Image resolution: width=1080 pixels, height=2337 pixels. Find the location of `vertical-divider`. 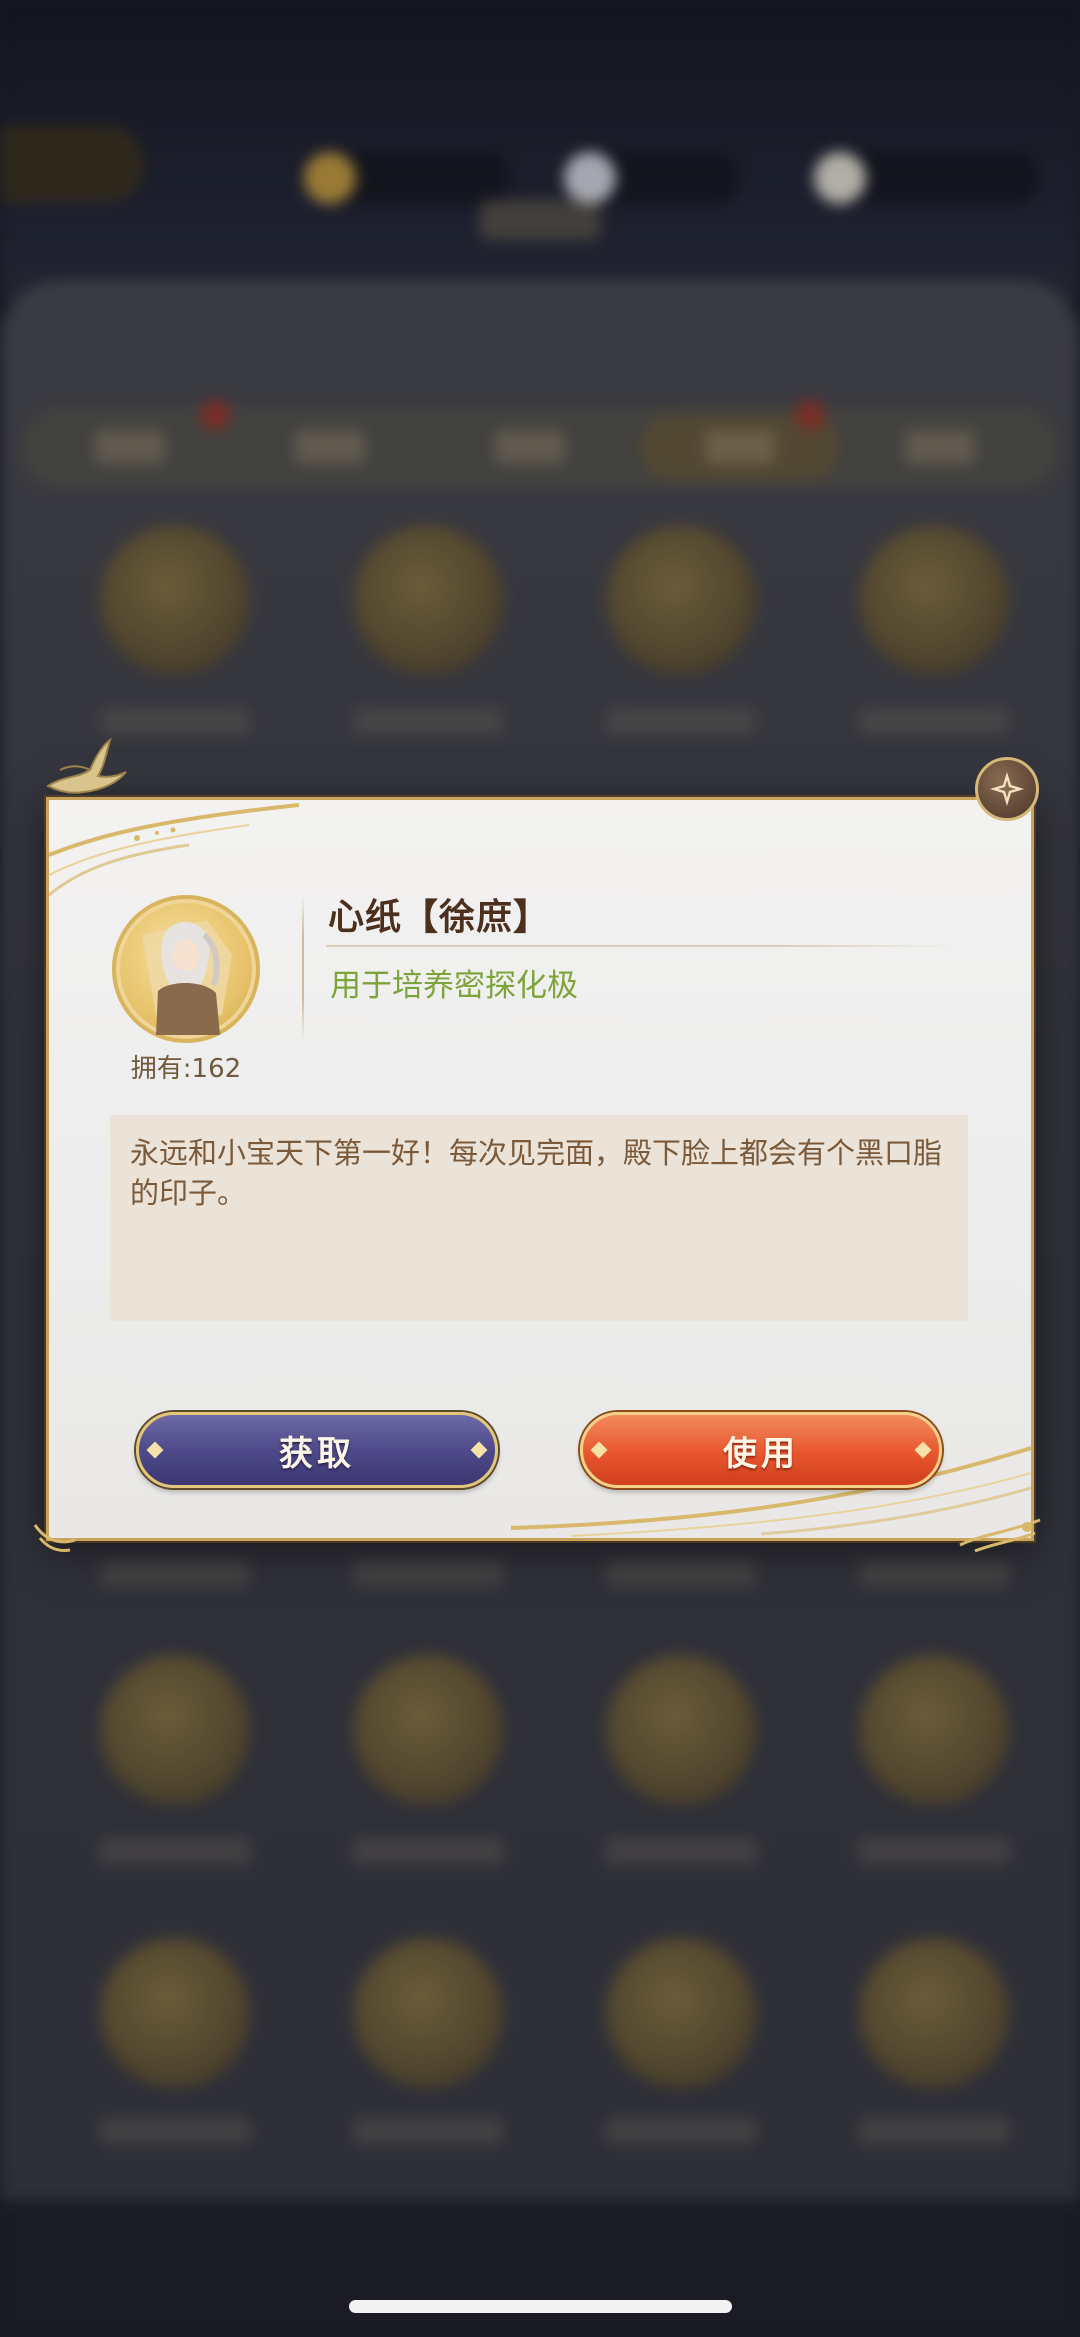

vertical-divider is located at coordinates (303, 967).